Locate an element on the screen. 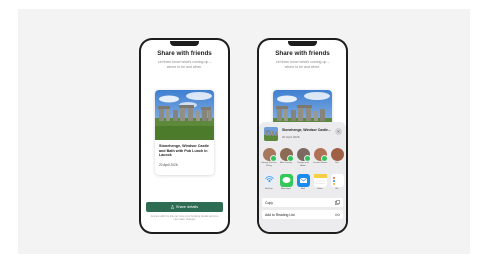 The image size is (487, 262). app-name: AirDrop is located at coordinates (269, 189).